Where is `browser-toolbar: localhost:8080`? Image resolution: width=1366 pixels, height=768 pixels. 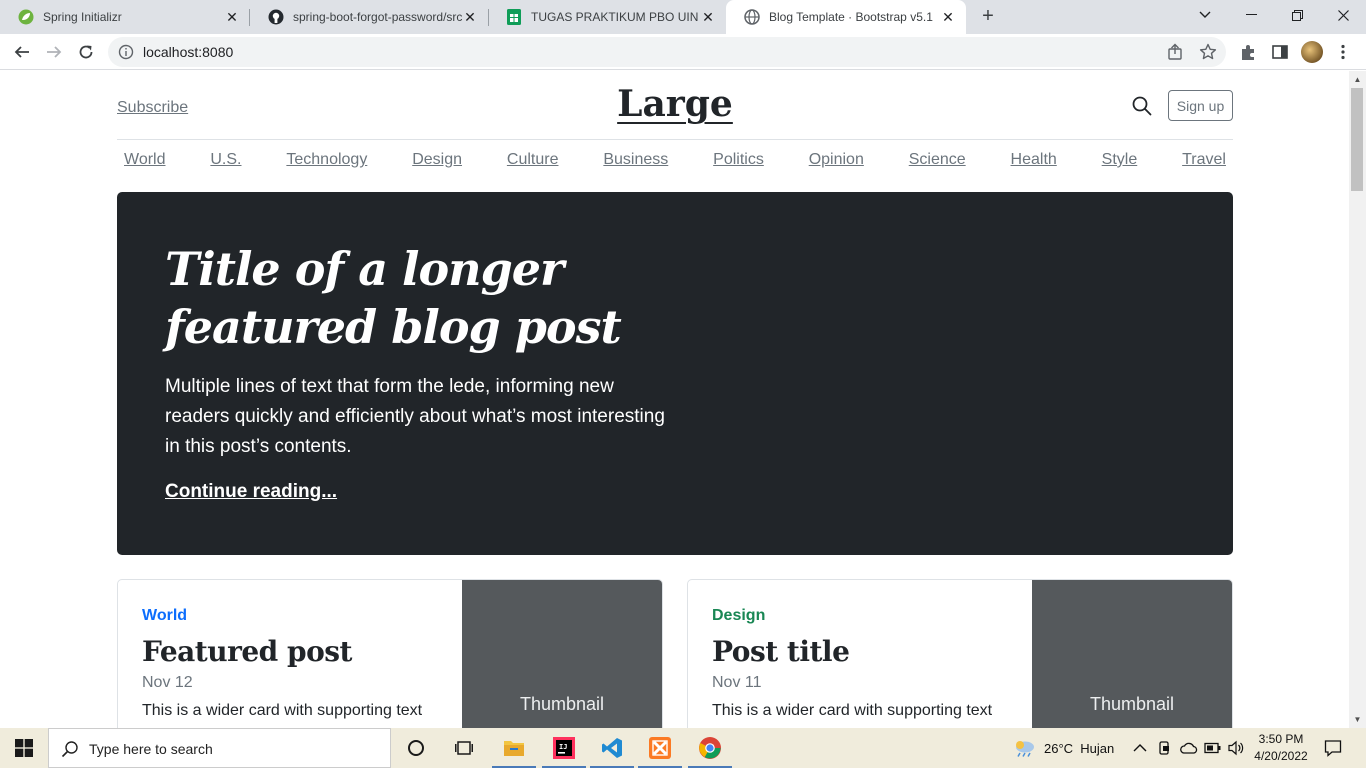 browser-toolbar: localhost:8080 is located at coordinates (683, 52).